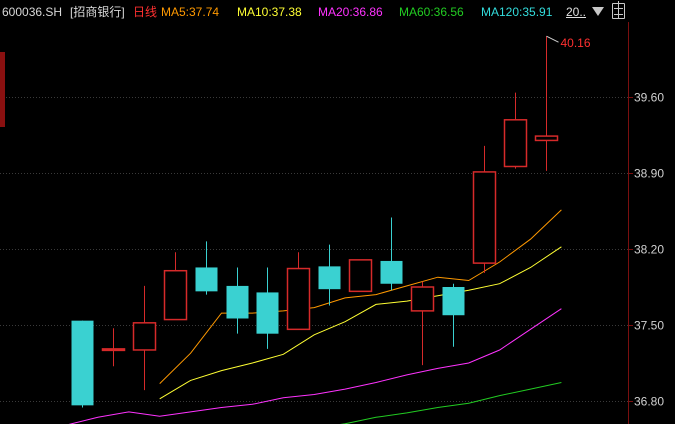  I want to click on max-price-label: 40.16, so click(576, 43).